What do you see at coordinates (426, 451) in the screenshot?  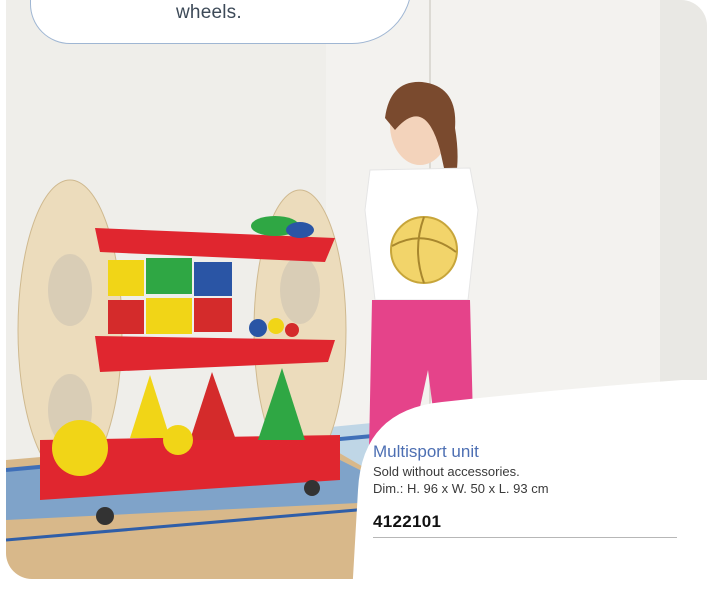 I see `product-title: Multisport unit` at bounding box center [426, 451].